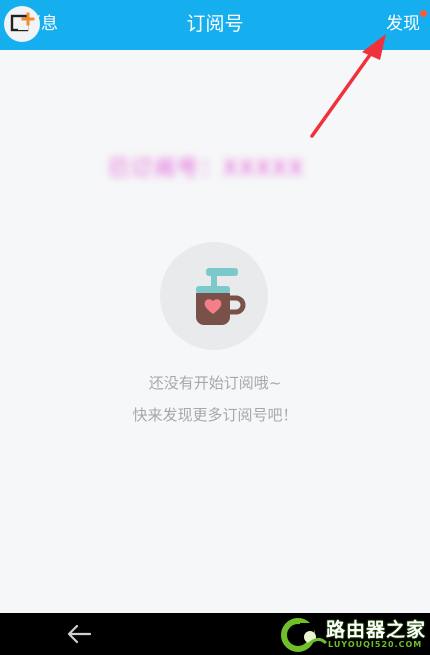 The width and height of the screenshot is (430, 655). What do you see at coordinates (376, 630) in the screenshot?
I see `watermark-brand: 路由器之家` at bounding box center [376, 630].